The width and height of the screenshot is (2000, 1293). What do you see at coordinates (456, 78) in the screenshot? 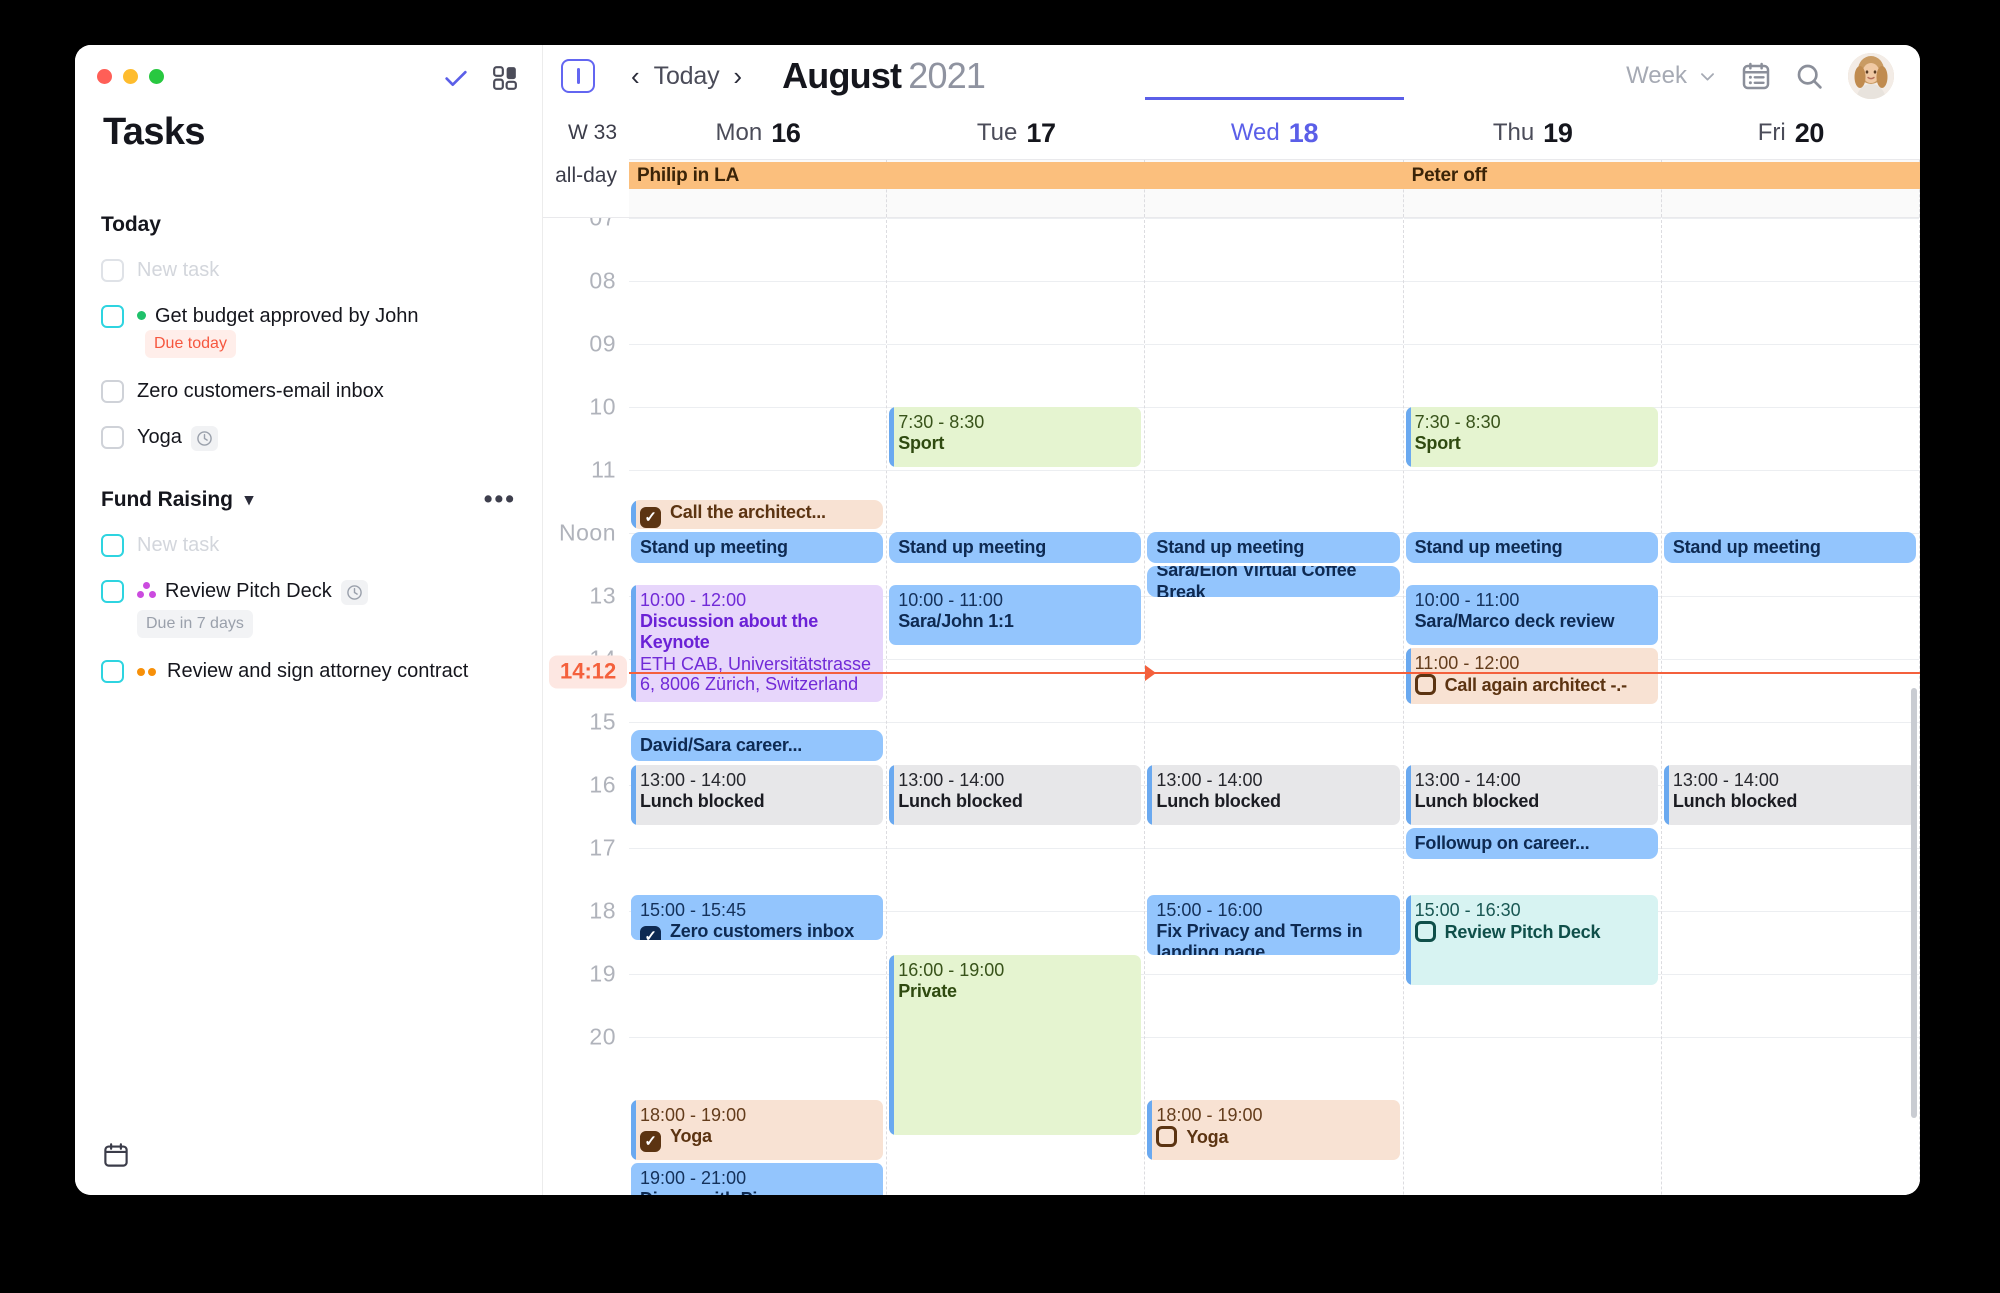
I see `check-icon` at bounding box center [456, 78].